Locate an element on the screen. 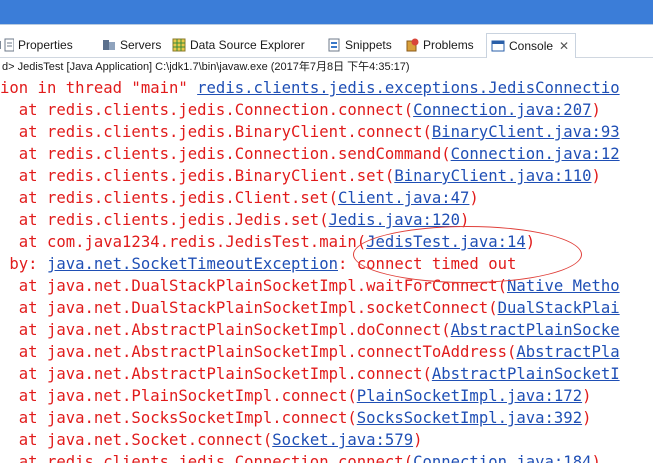  properties-icon is located at coordinates (7, 45).